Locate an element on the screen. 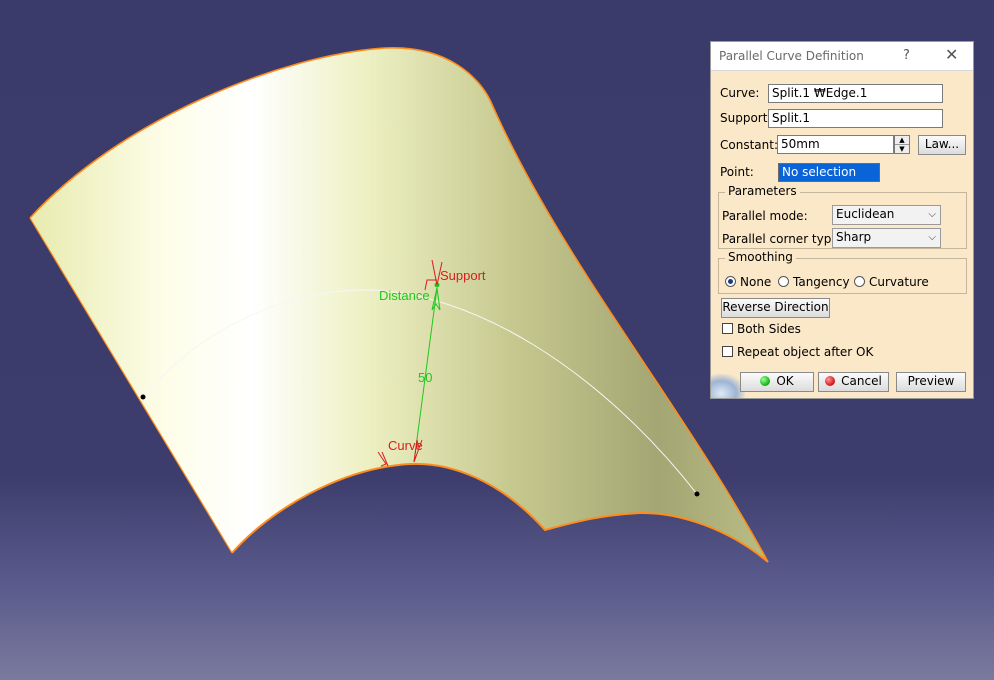 Image resolution: width=994 pixels, height=680 pixels. parallel-curve-start-point is located at coordinates (143, 397).